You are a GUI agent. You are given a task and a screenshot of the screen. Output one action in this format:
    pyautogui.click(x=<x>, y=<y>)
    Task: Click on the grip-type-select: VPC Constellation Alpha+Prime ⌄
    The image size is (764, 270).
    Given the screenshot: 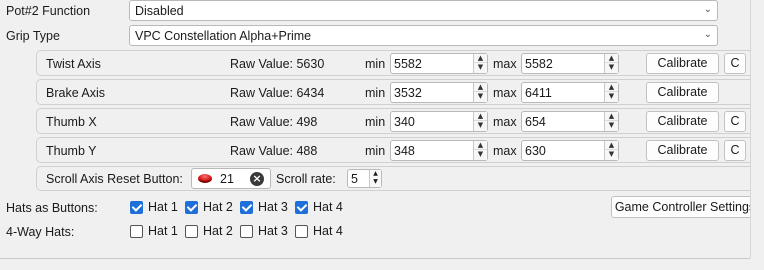 What is the action you would take?
    pyautogui.click(x=423, y=35)
    